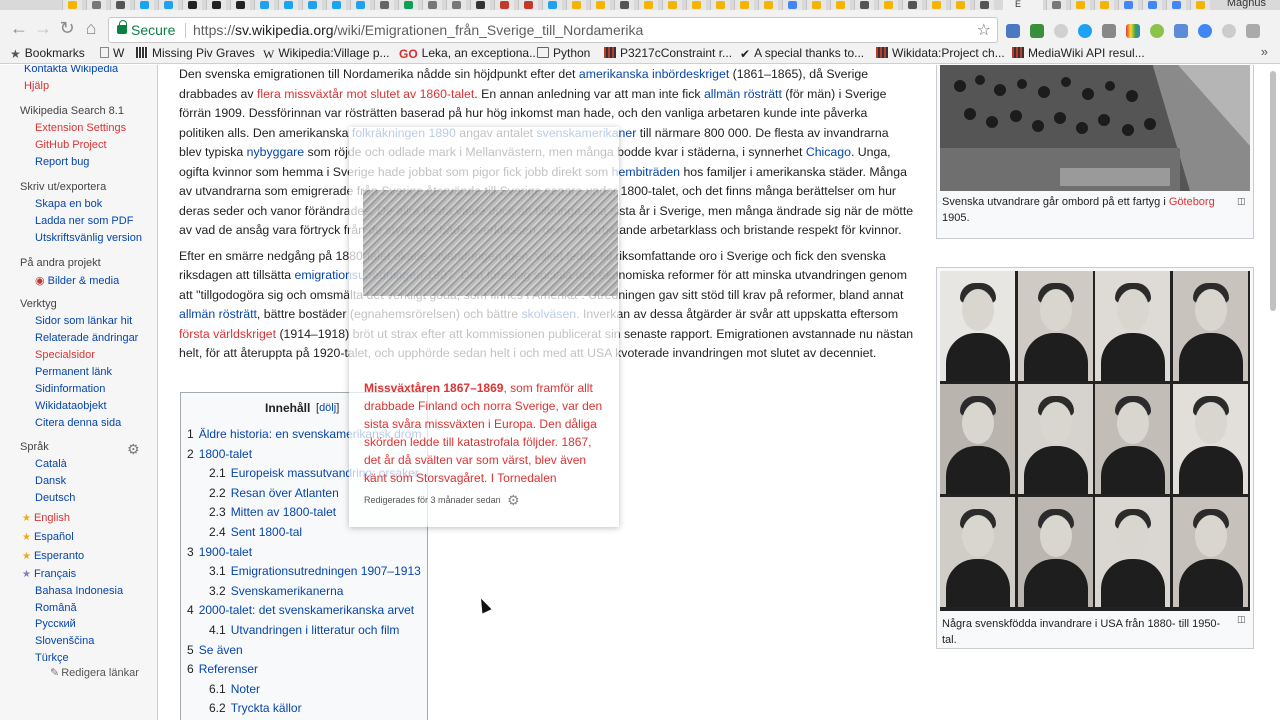 The image size is (1280, 720). Describe the element at coordinates (68, 204) in the screenshot. I see `sidebar-item-create-book: Skapa en bok` at that location.